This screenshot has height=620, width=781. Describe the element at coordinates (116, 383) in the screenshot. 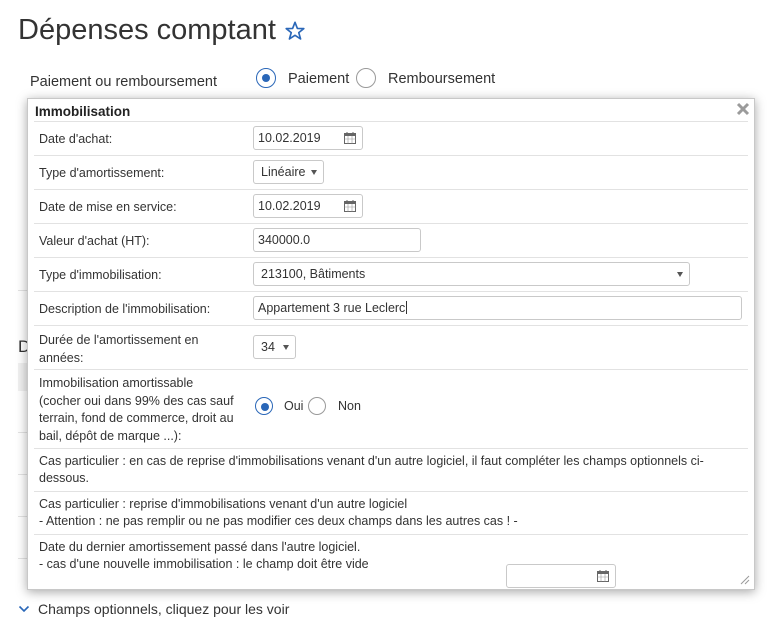

I see `amortissable-line1: Immobilisation amortissable` at that location.